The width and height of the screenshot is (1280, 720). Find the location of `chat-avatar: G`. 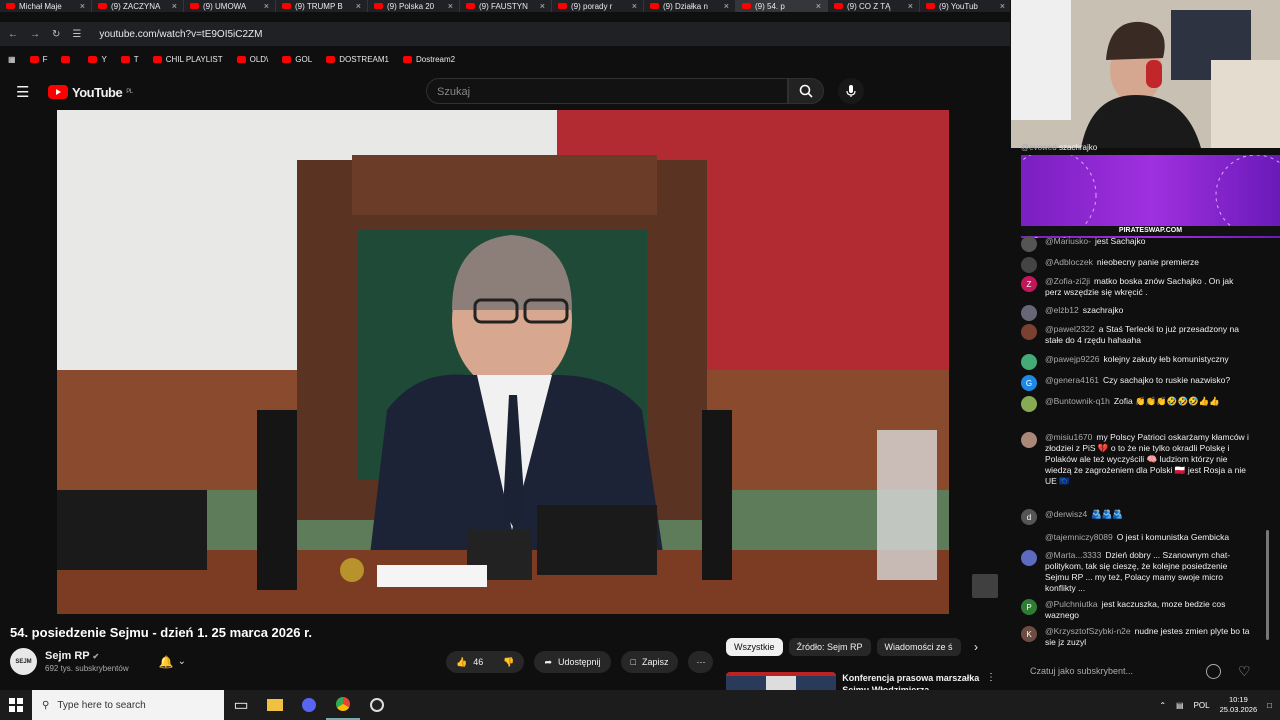

chat-avatar: G is located at coordinates (1029, 383).